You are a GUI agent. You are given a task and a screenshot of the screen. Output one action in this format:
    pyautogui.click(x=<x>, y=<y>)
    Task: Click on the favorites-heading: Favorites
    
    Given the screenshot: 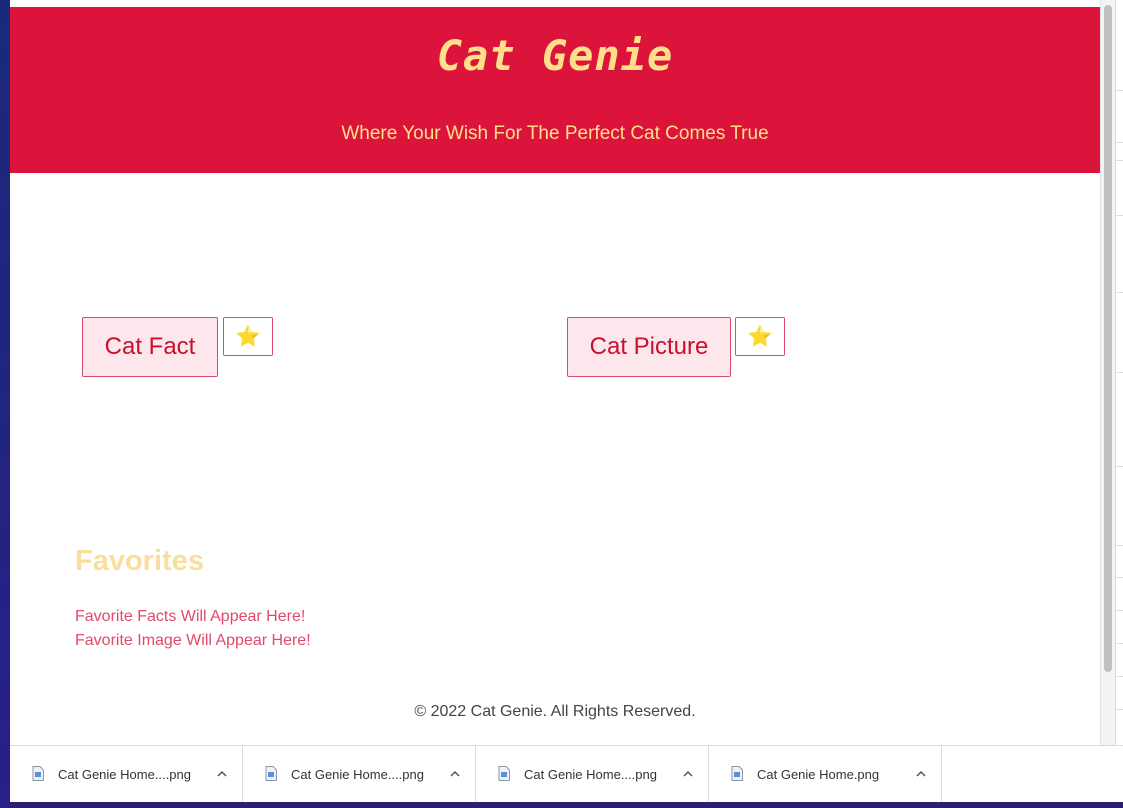 What is the action you would take?
    pyautogui.click(x=139, y=561)
    